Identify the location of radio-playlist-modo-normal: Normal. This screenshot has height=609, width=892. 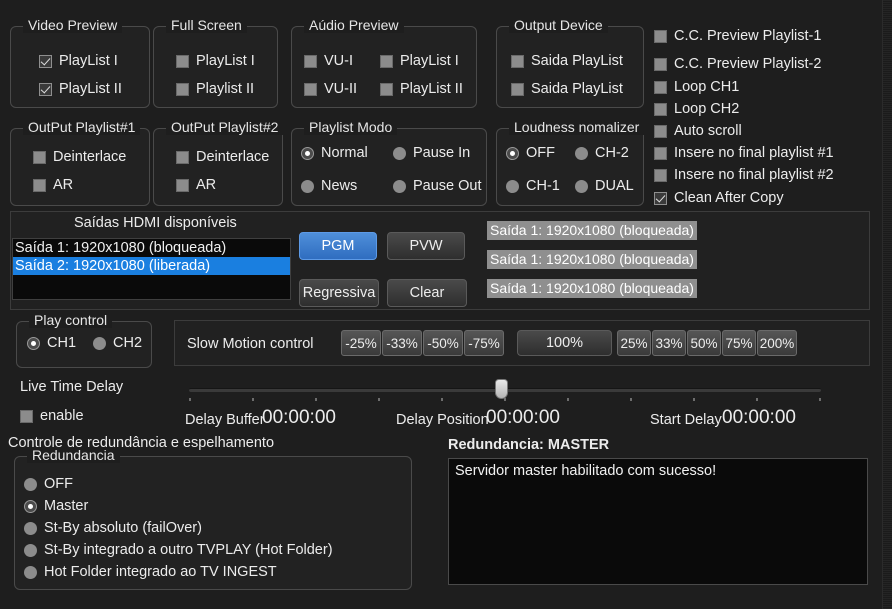
(334, 153).